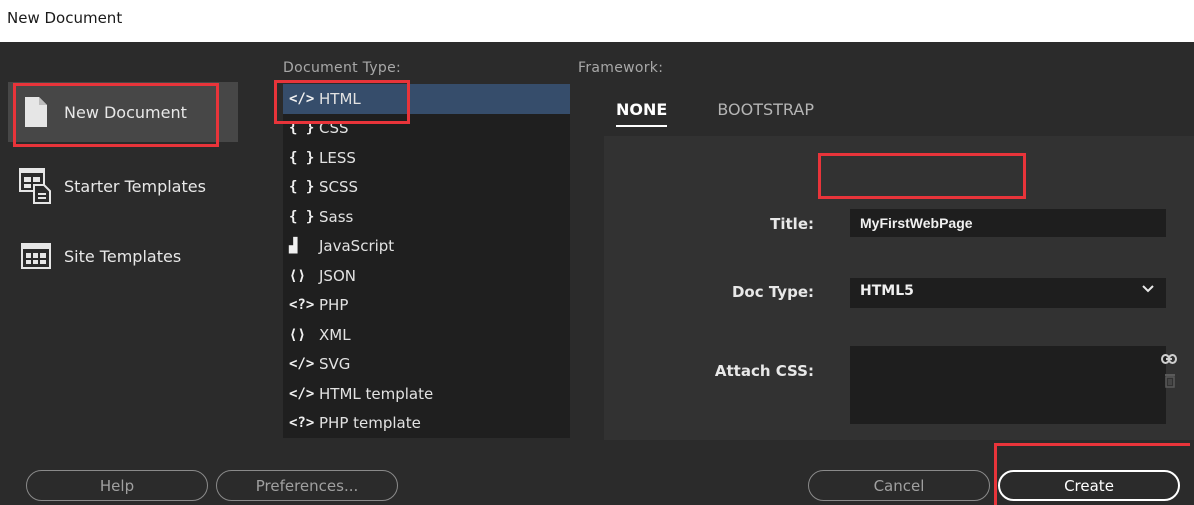 This screenshot has height=505, width=1194. Describe the element at coordinates (426, 276) in the screenshot. I see `doctype-item-json: ⟨⟩ JSON` at that location.